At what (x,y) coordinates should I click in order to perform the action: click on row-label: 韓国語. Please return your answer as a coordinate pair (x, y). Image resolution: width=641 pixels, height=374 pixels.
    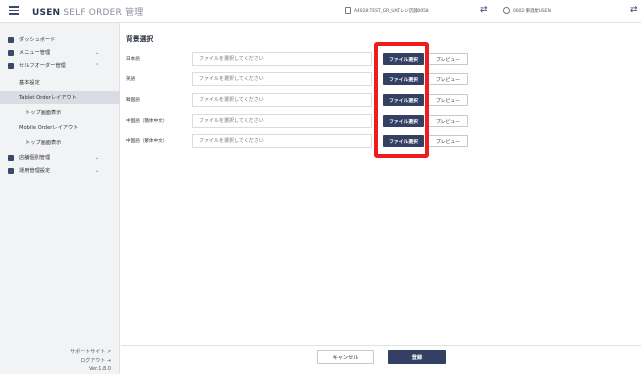
    Looking at the image, I should click on (133, 100).